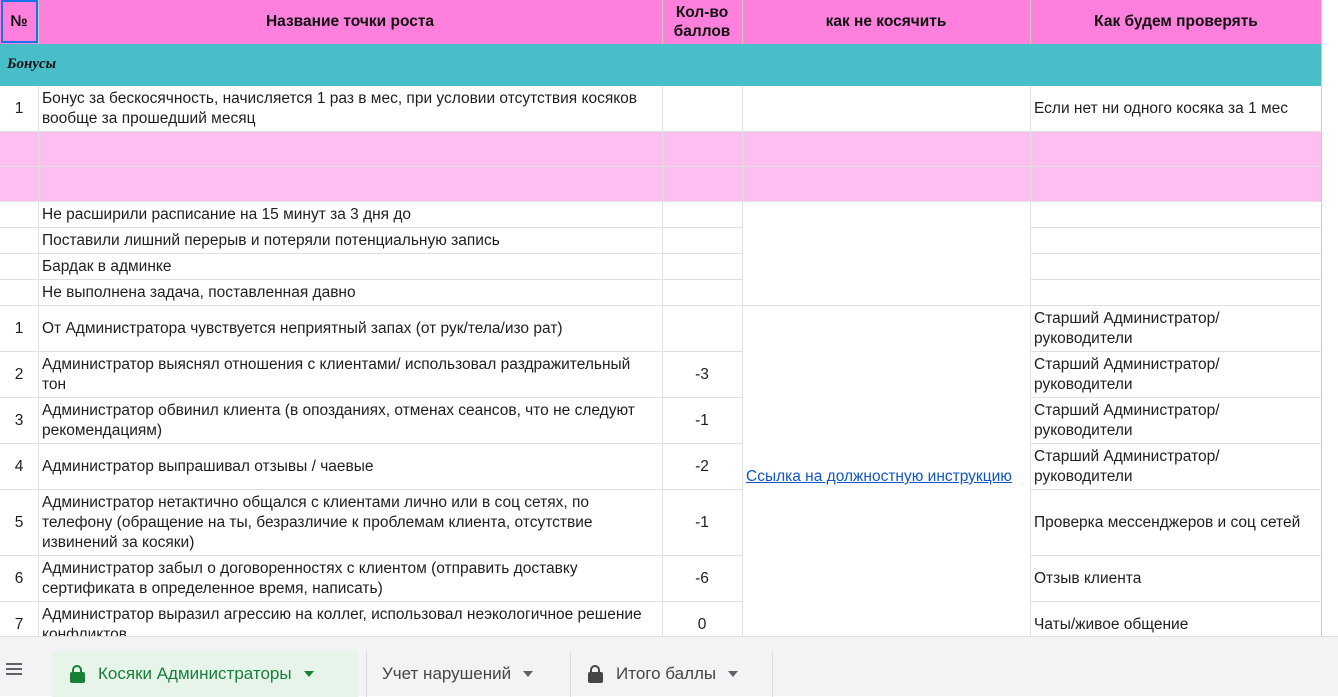 Image resolution: width=1338 pixels, height=697 pixels. What do you see at coordinates (666, 673) in the screenshot?
I see `tab-label: Итого баллы` at bounding box center [666, 673].